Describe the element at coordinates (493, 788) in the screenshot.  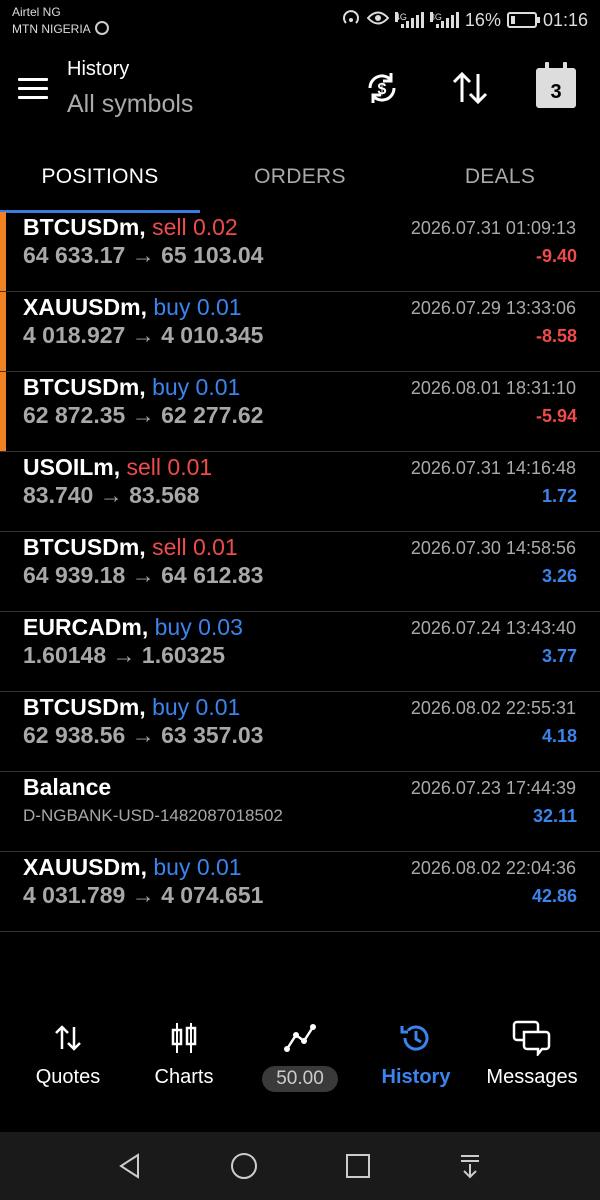
I see `trade-datetime: 2026.07.23 17:44:39` at that location.